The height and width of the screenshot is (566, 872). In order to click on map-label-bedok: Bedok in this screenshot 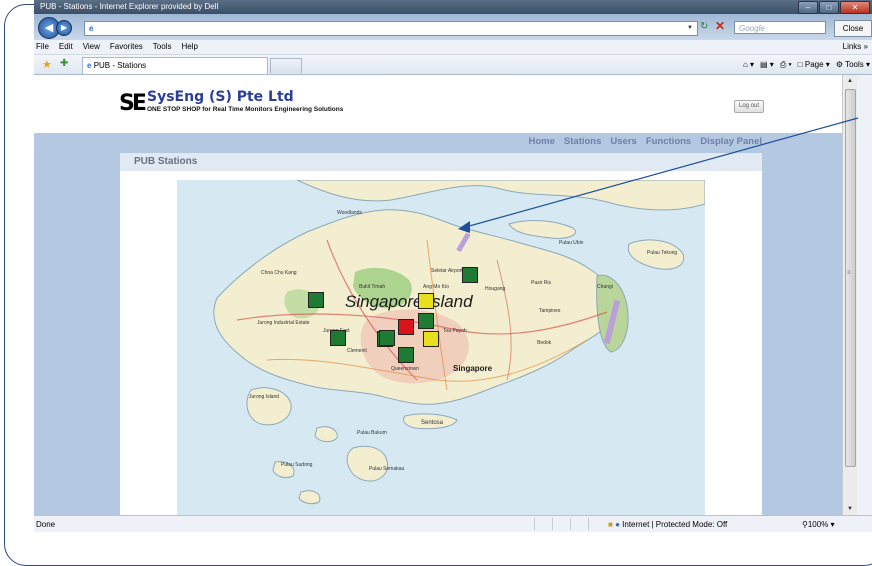, I will do `click(544, 343)`.